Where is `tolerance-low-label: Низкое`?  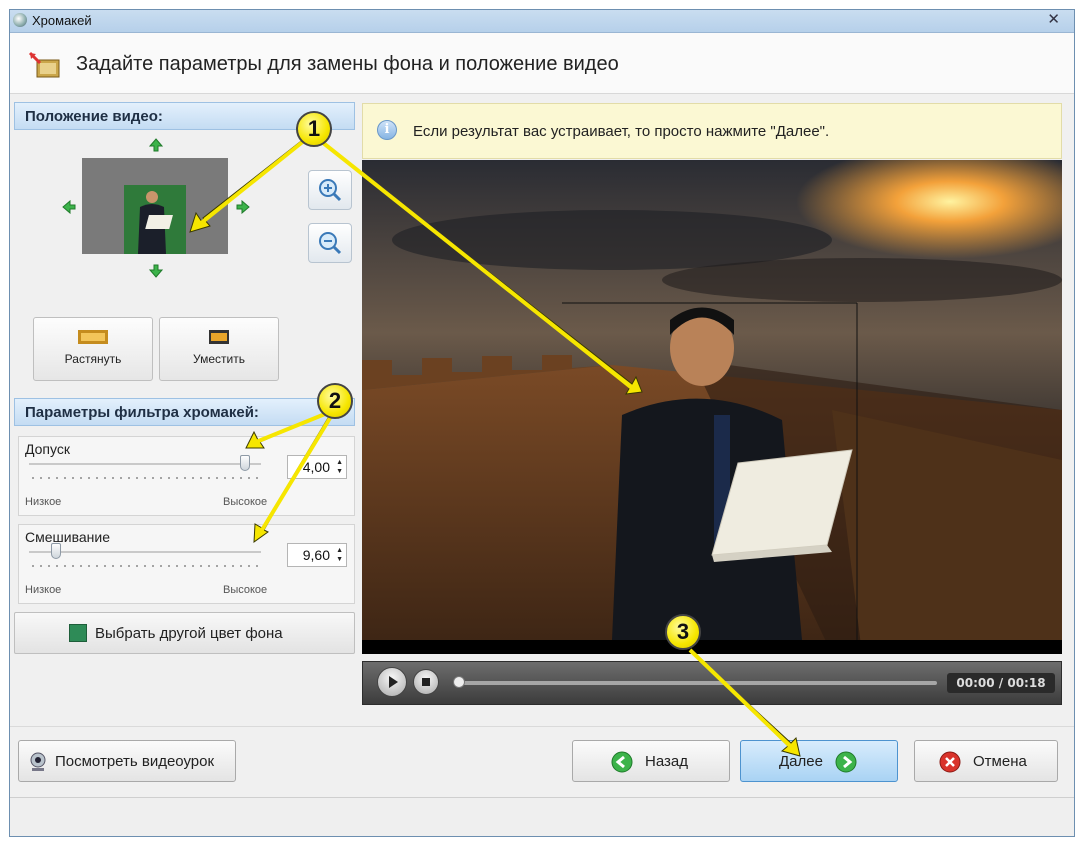 tolerance-low-label: Низкое is located at coordinates (43, 502).